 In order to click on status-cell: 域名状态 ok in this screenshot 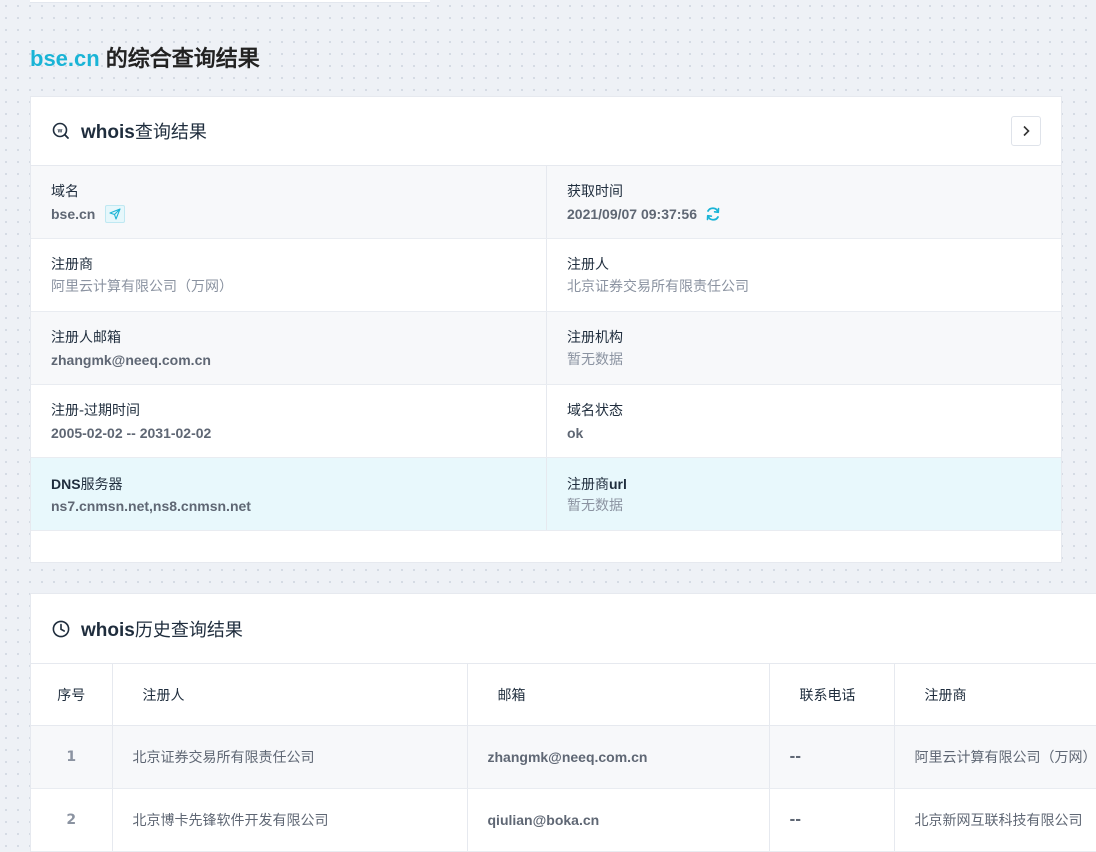, I will do `click(803, 421)`.